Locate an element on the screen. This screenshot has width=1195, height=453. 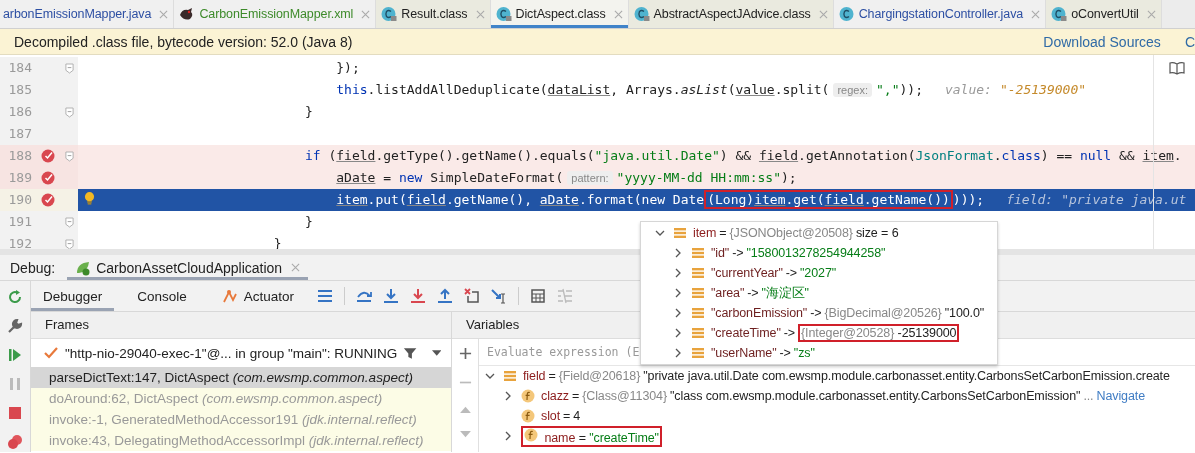
line-number: 192 is located at coordinates (19, 242).